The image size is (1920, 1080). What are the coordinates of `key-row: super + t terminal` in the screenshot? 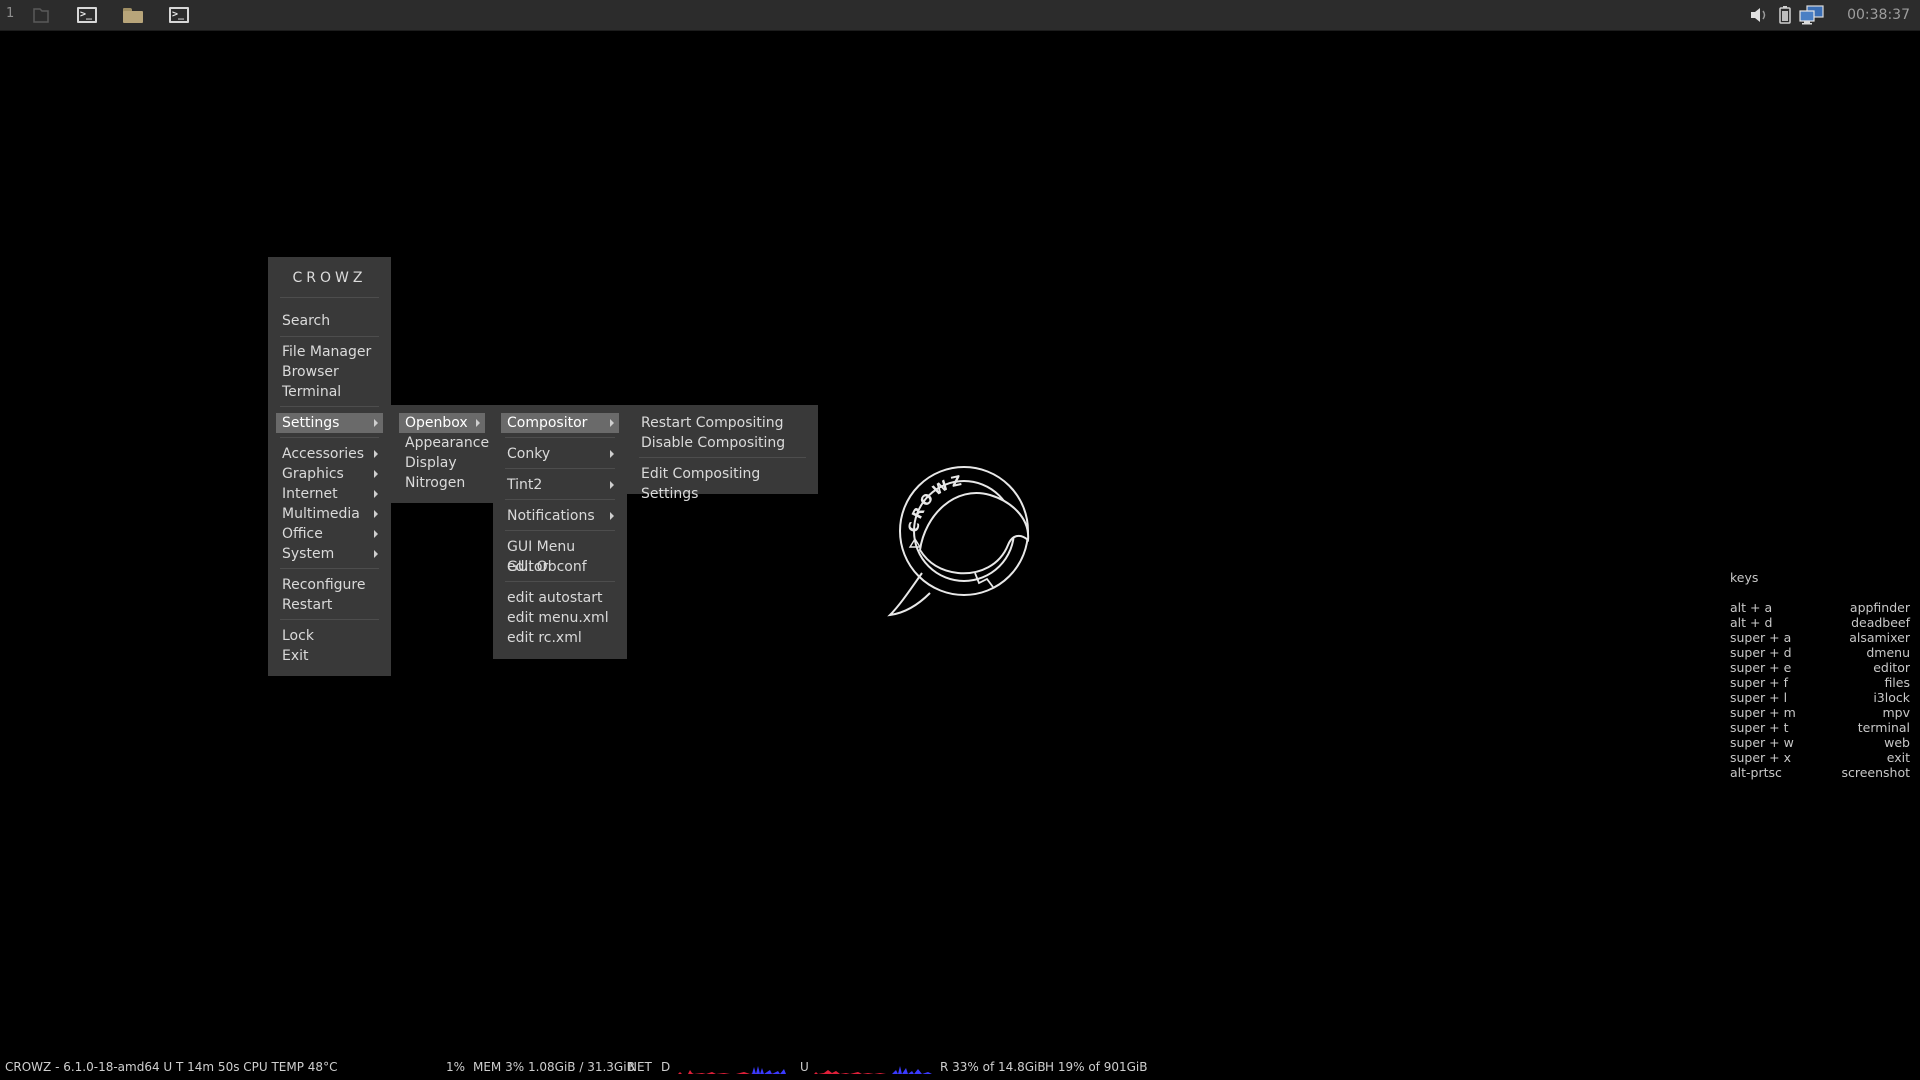 It's located at (1819, 727).